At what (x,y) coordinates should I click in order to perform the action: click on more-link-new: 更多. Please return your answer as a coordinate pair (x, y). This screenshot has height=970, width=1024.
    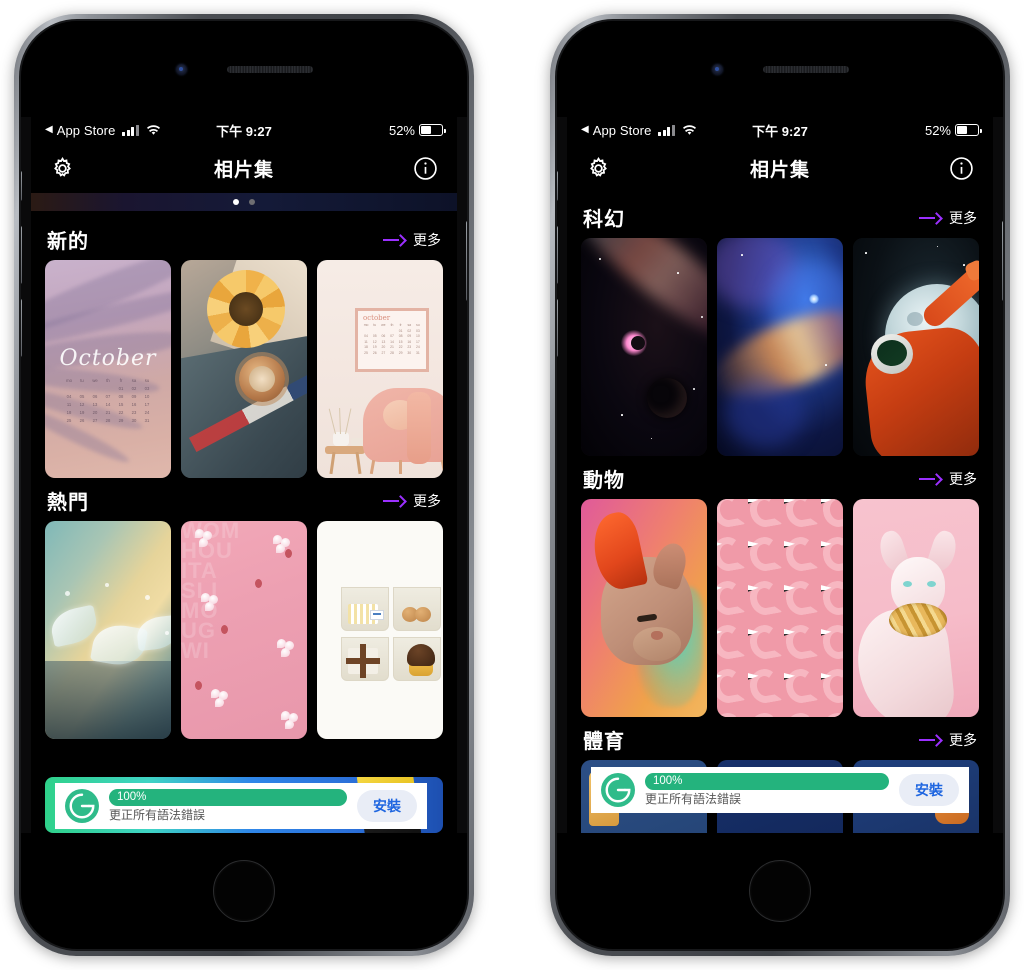
    Looking at the image, I should click on (412, 240).